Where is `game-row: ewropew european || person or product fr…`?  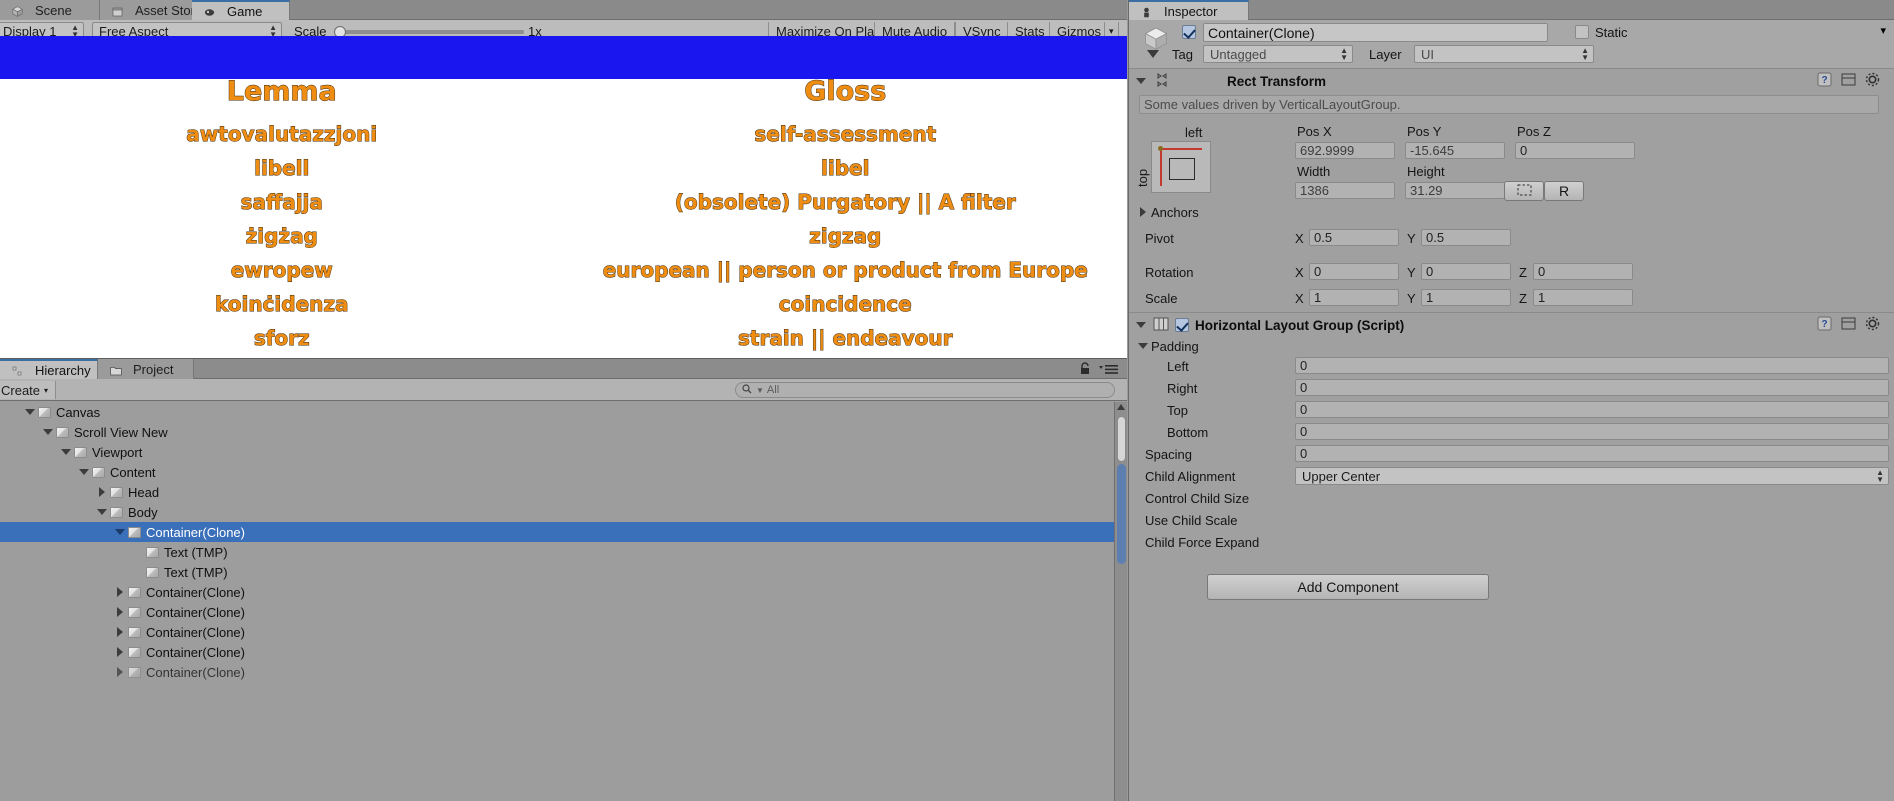 game-row: ewropew european || person or product fr… is located at coordinates (563, 270).